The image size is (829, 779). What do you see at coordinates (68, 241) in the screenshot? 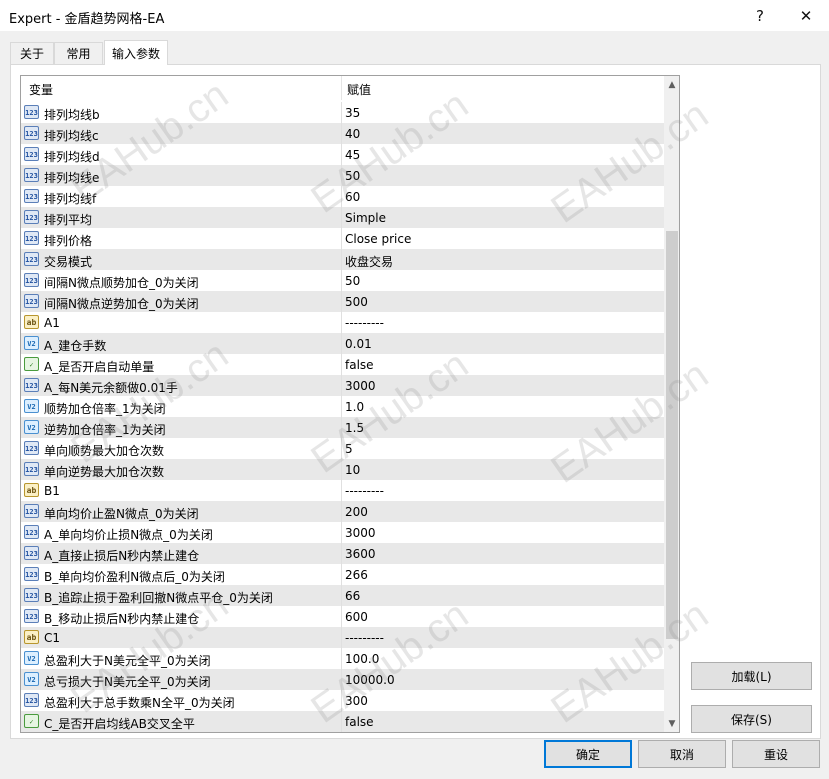
I see `parameter-name: 排列价格` at bounding box center [68, 241].